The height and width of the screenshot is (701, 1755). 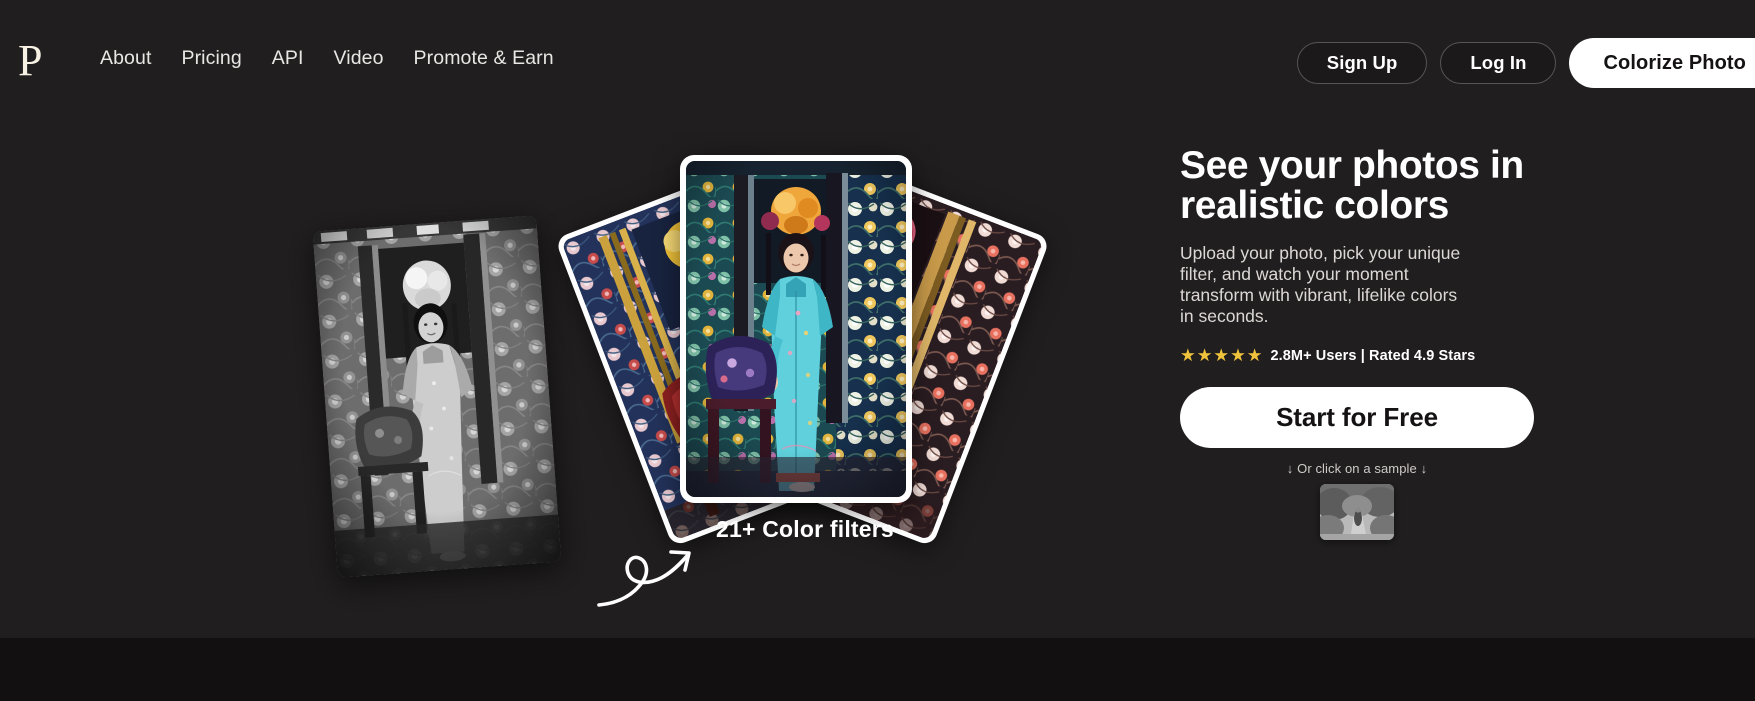 What do you see at coordinates (1357, 417) in the screenshot?
I see `start-for-free-button: Start for Free` at bounding box center [1357, 417].